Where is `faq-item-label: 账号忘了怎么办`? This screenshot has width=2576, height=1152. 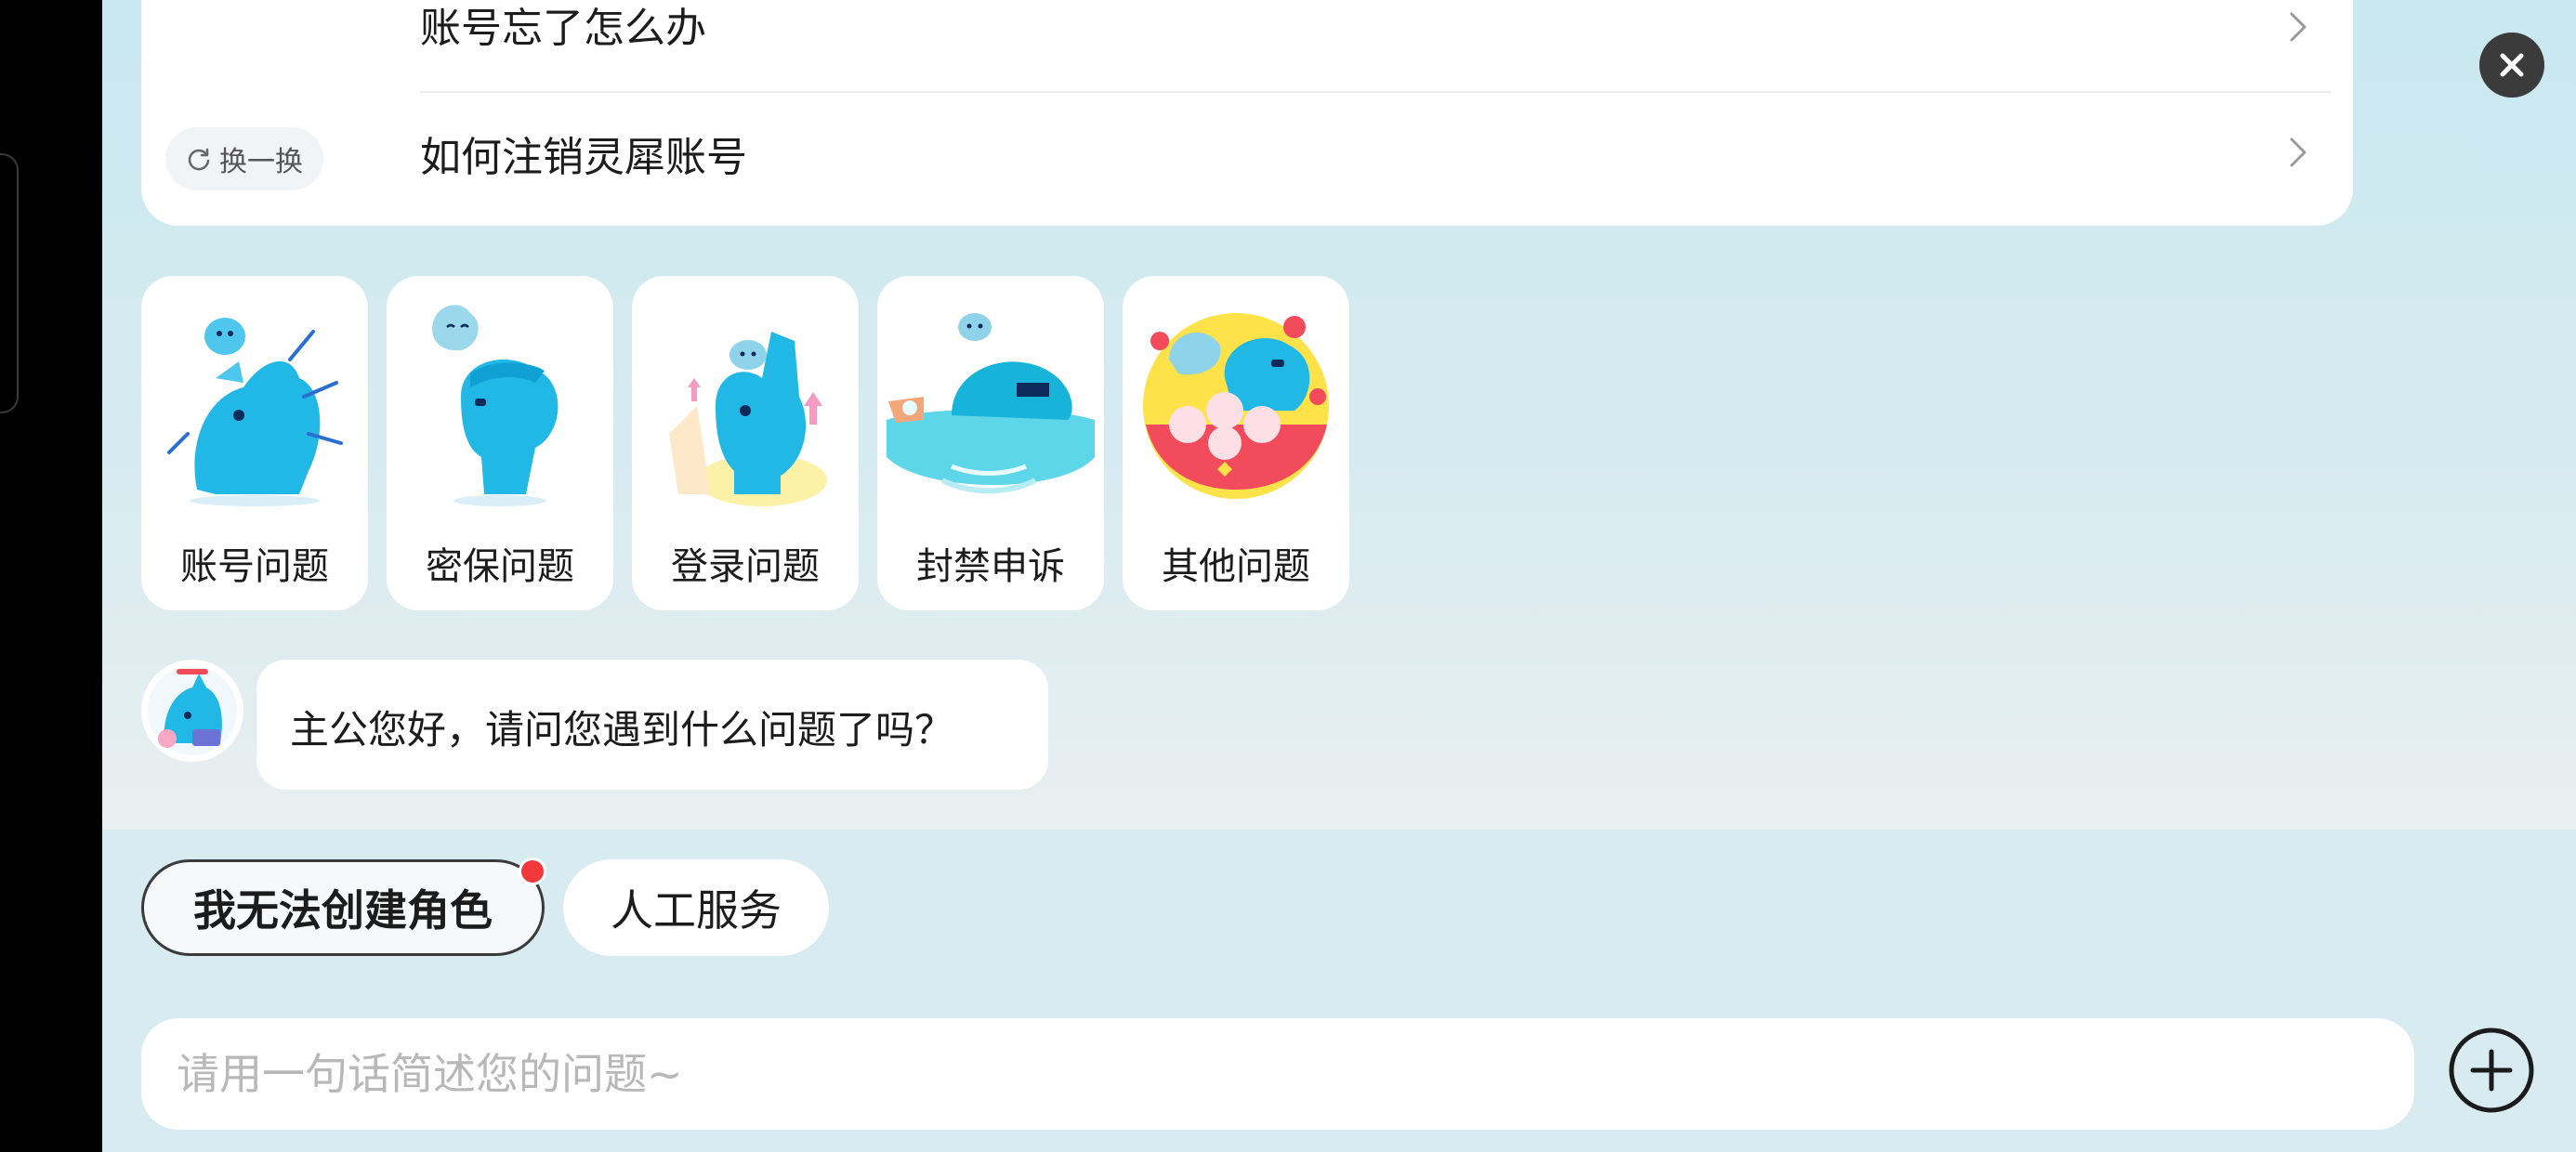
faq-item-label: 账号忘了怎么办 is located at coordinates (563, 28).